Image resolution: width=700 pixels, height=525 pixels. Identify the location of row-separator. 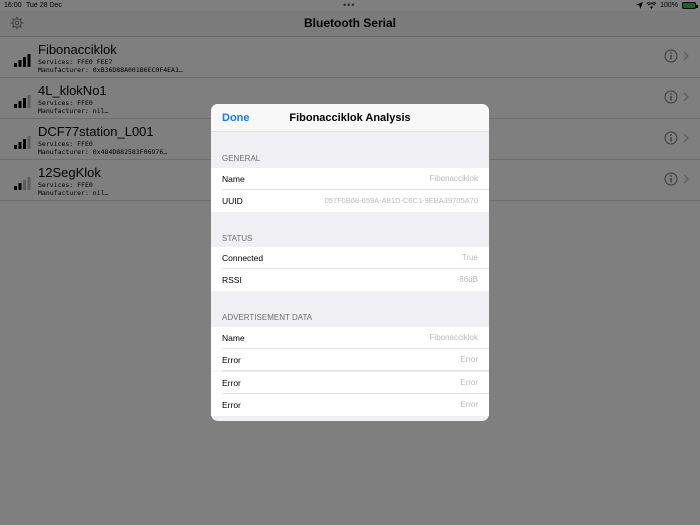
(355, 370).